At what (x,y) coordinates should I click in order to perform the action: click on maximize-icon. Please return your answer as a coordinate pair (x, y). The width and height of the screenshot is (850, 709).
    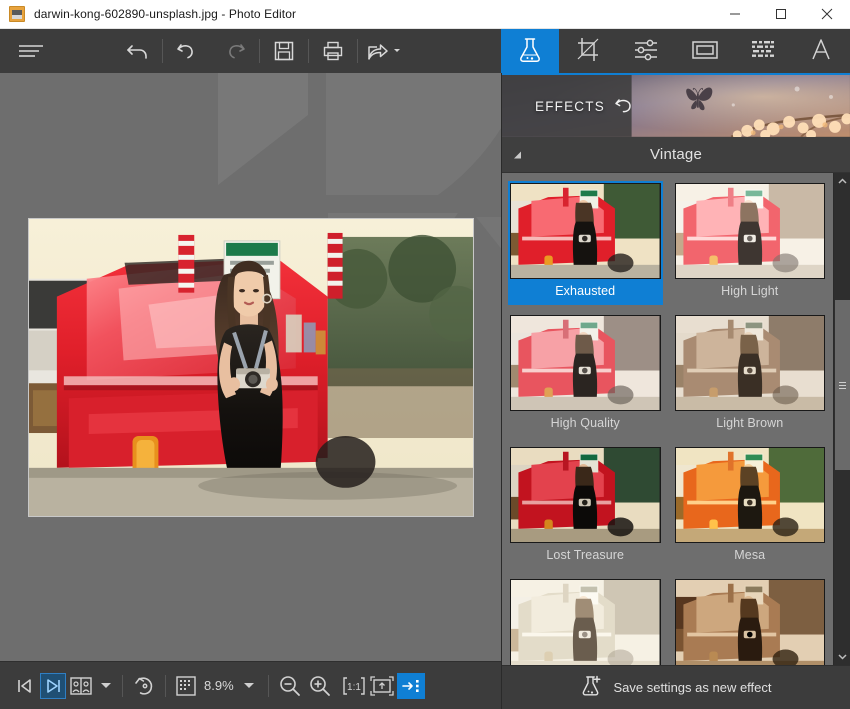
    Looking at the image, I should click on (781, 14).